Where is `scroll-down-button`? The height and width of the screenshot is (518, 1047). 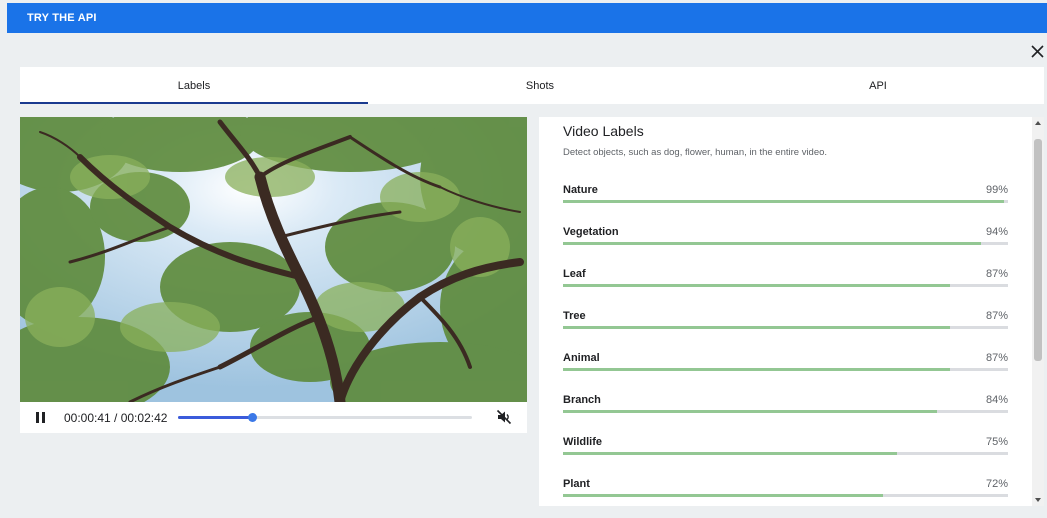
scroll-down-button is located at coordinates (1038, 500).